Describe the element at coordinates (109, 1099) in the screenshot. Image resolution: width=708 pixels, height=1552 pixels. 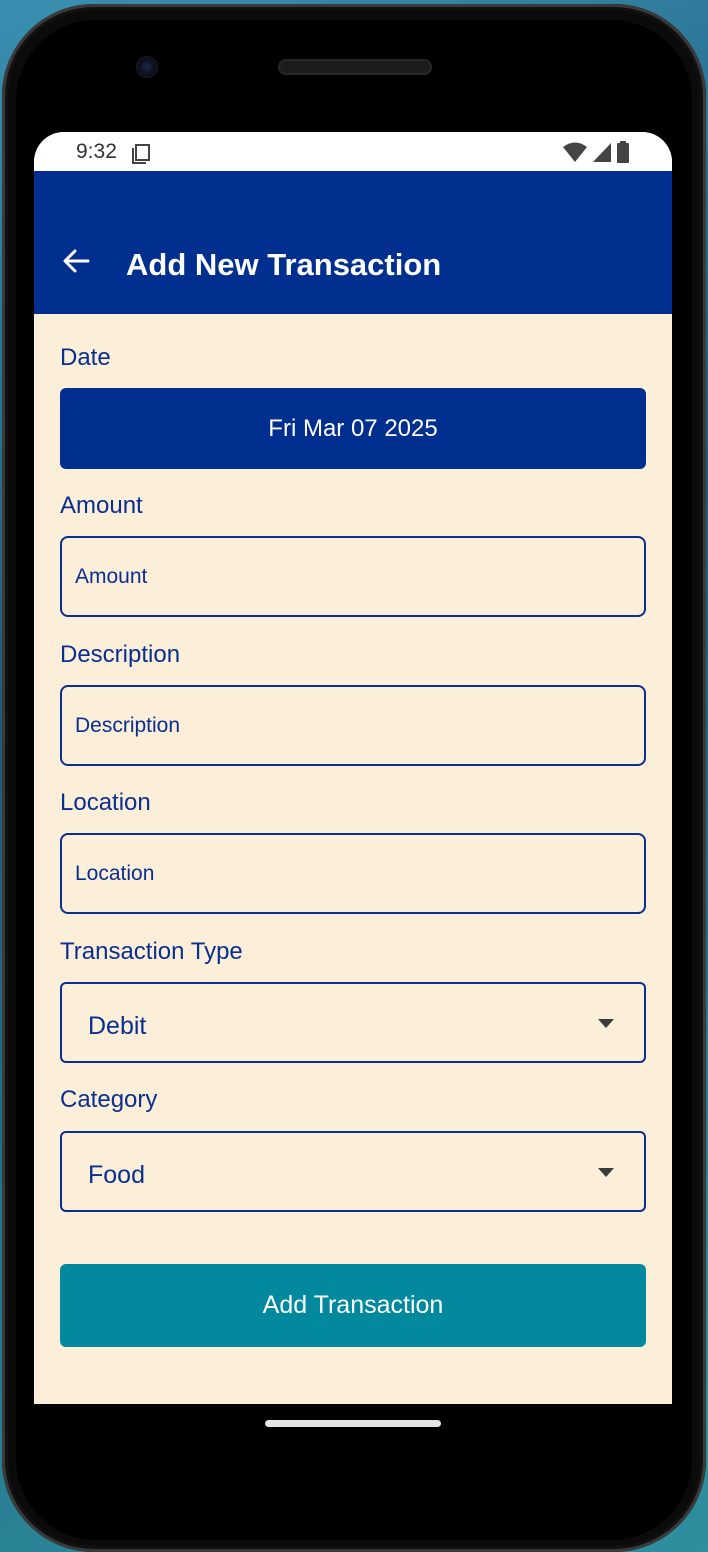
I see `category-label: Category` at that location.